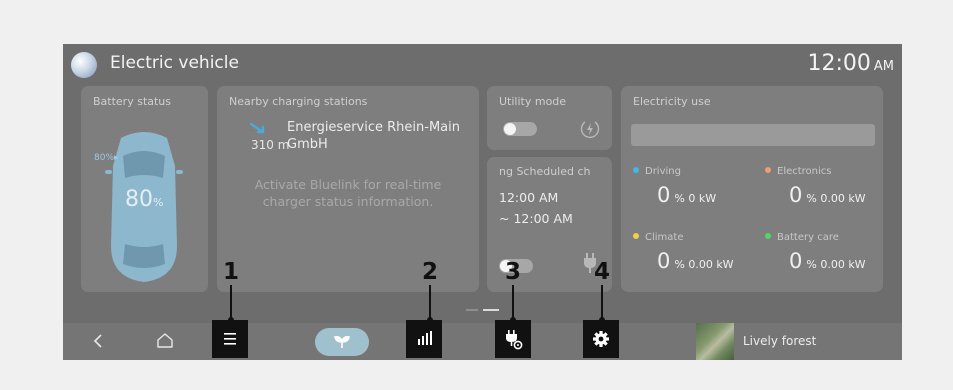  Describe the element at coordinates (695, 198) in the screenshot. I see `value-unit: % 0 kW` at that location.